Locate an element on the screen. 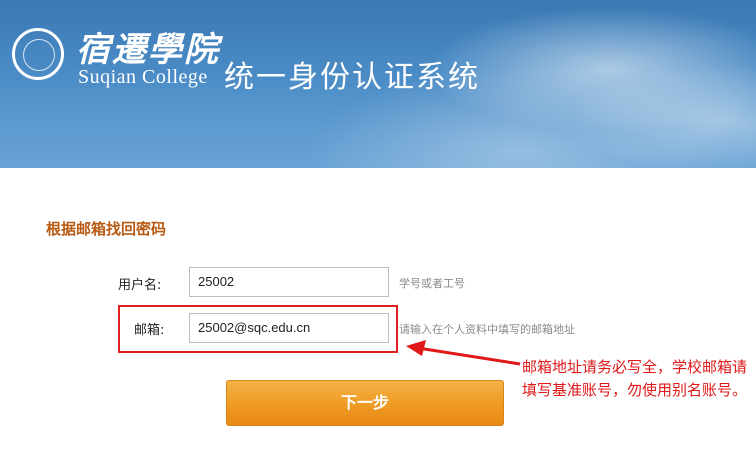 The height and width of the screenshot is (474, 756). email-hint: 请输入在个人资料中填写的邮箱地址 is located at coordinates (487, 329).